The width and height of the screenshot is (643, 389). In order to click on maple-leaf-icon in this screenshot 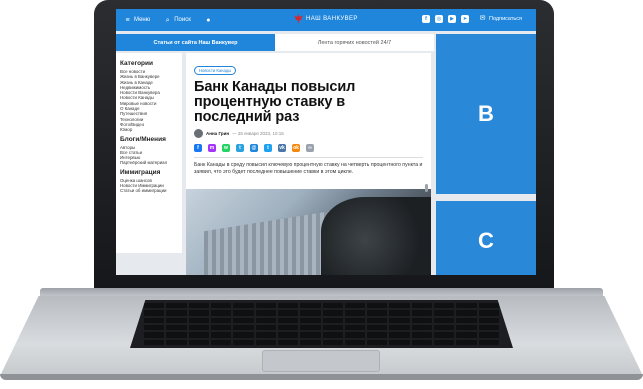, I will do `click(298, 18)`.